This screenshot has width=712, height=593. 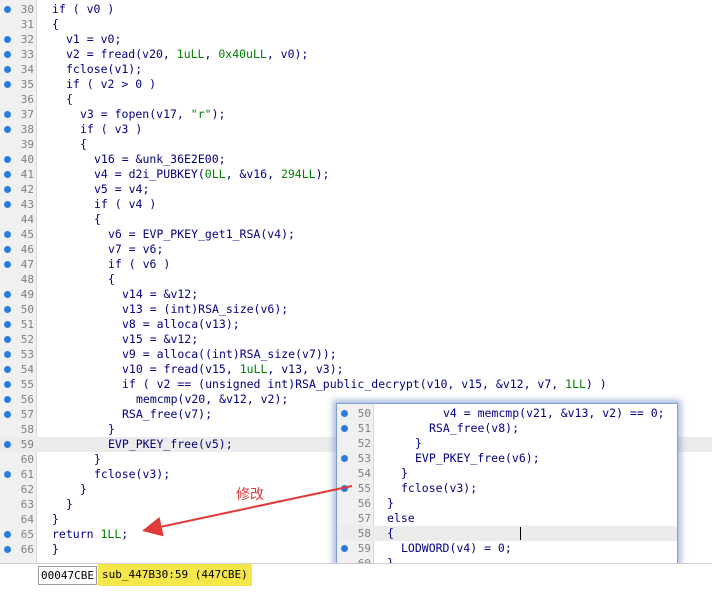 What do you see at coordinates (175, 575) in the screenshot?
I see `function-location: sub_447B30:59 (447CBE)` at bounding box center [175, 575].